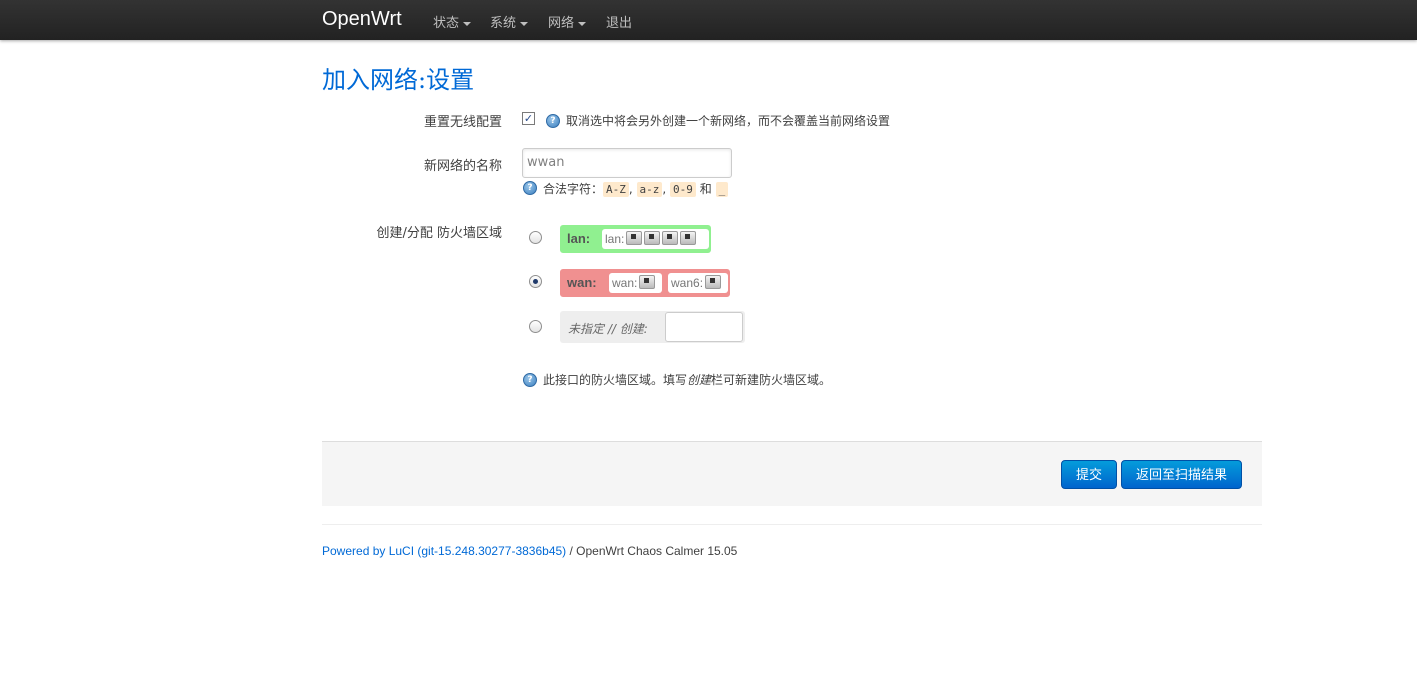  What do you see at coordinates (561, 23) in the screenshot?
I see `menu-network-label: 网络` at bounding box center [561, 23].